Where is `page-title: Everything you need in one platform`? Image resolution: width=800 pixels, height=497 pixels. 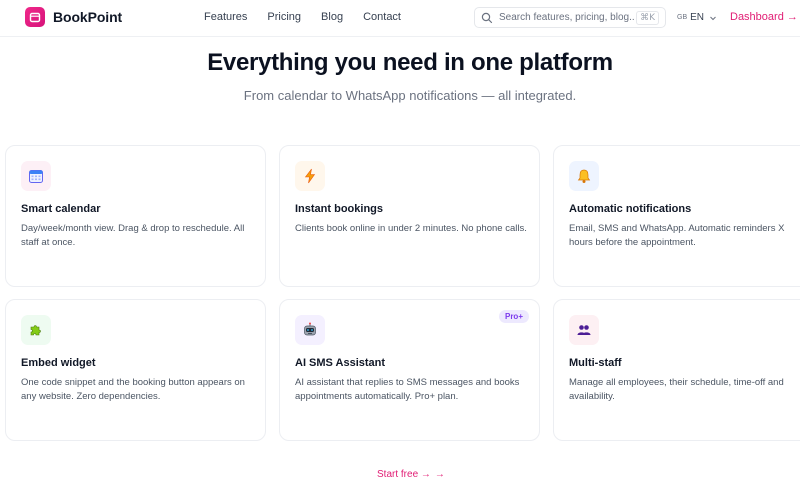 page-title: Everything you need in one platform is located at coordinates (410, 62).